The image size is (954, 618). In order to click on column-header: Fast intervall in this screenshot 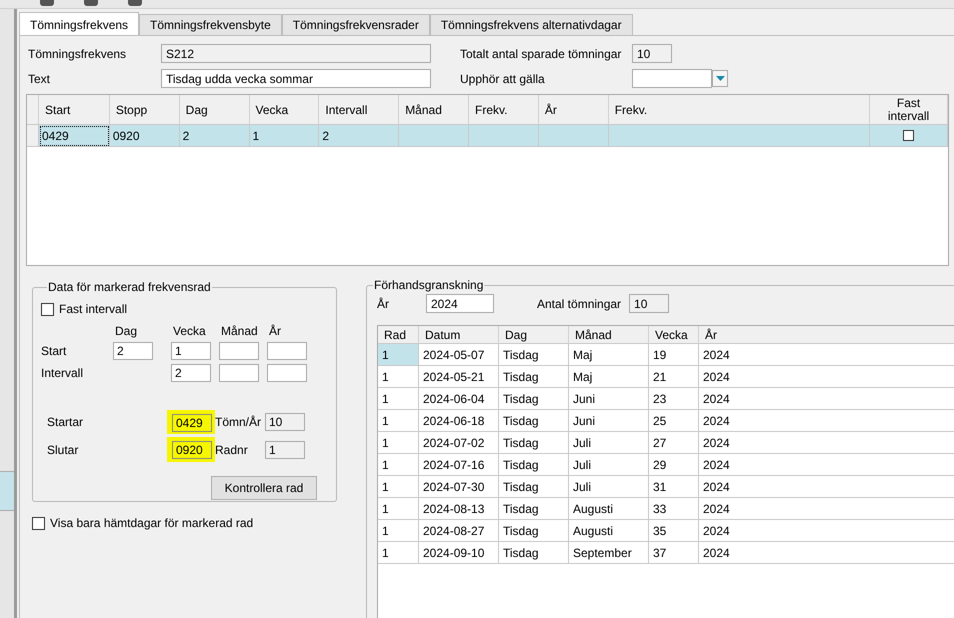, I will do `click(909, 110)`.